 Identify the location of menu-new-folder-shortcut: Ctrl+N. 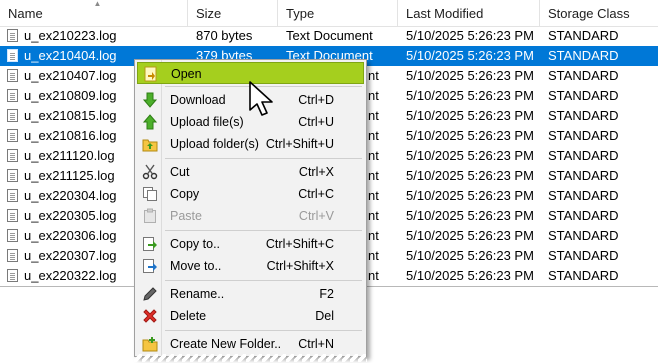
(316, 344).